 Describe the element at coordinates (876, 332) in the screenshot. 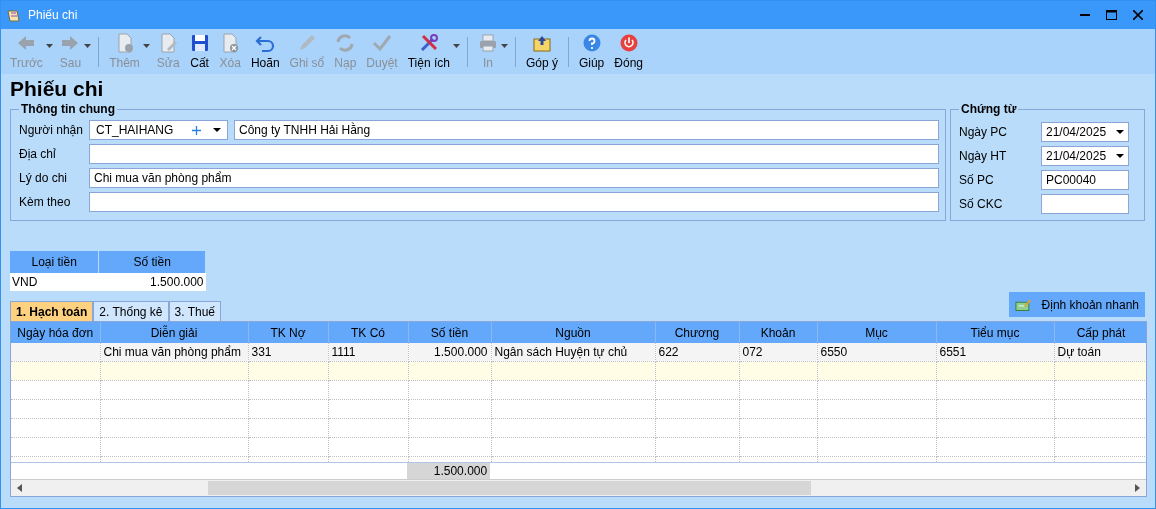

I see `column-header: Mục` at that location.